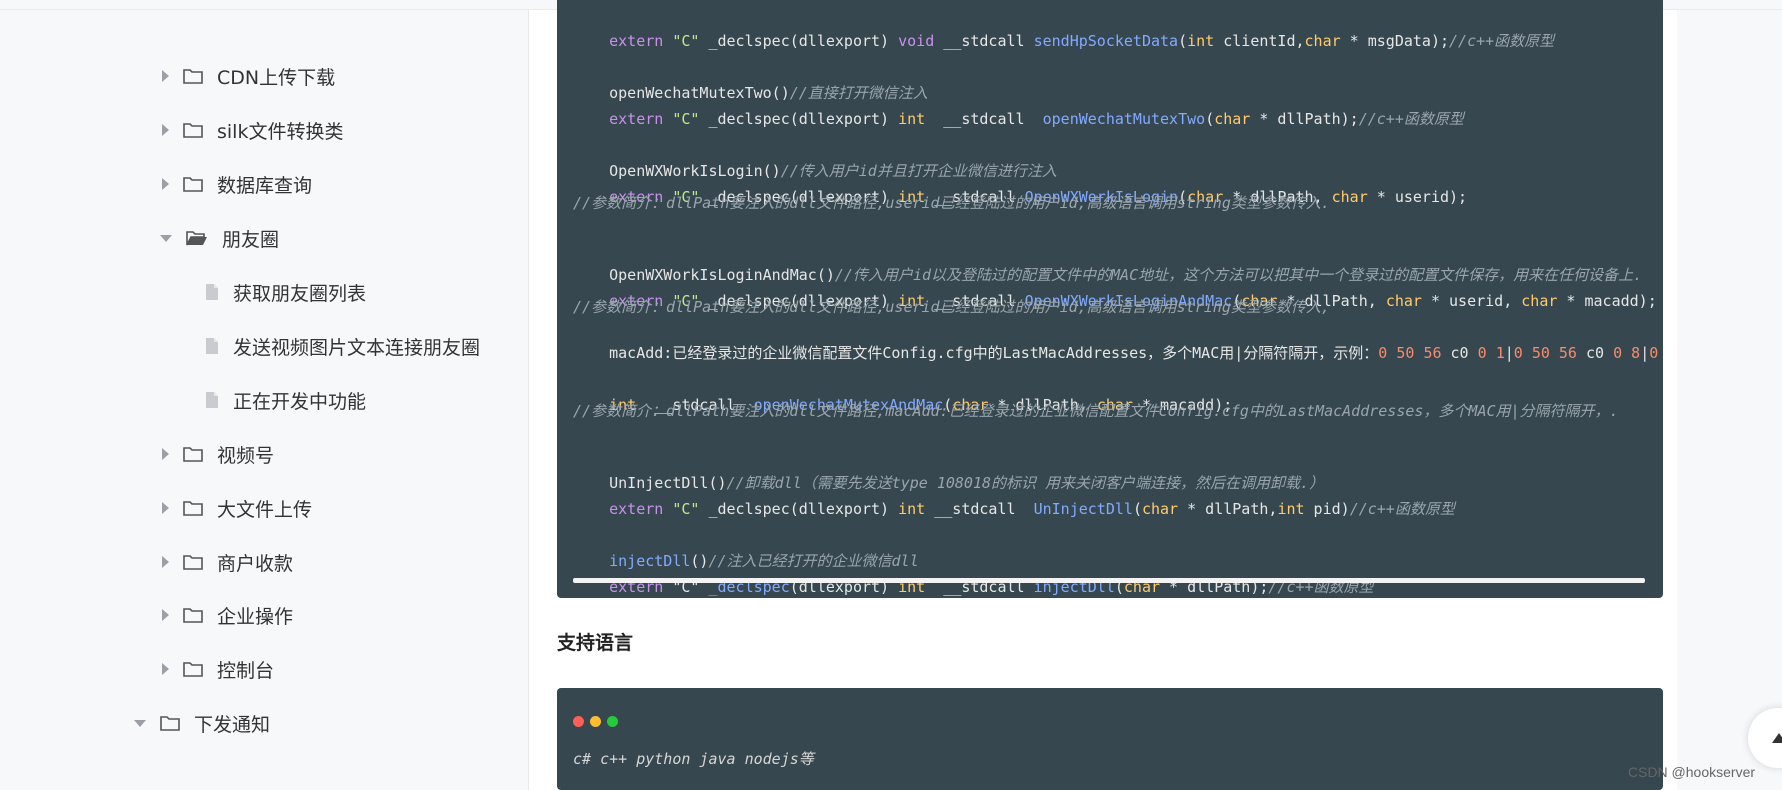 The height and width of the screenshot is (790, 1782). I want to click on sidebar-subitem-moments-list: 获取朋友圈列表, so click(285, 292).